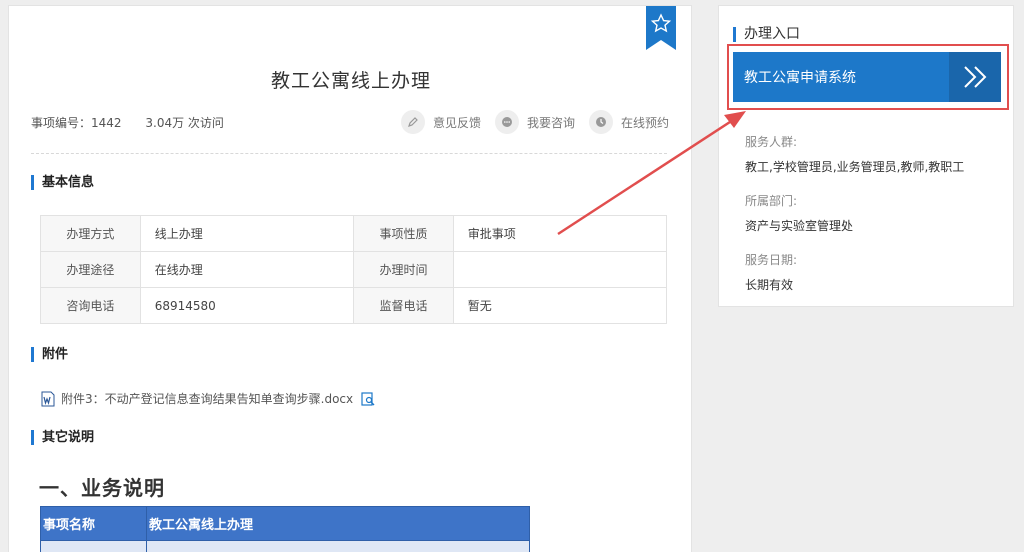 The height and width of the screenshot is (552, 1024). What do you see at coordinates (799, 226) in the screenshot?
I see `department-value: 资产与实验室管理处` at bounding box center [799, 226].